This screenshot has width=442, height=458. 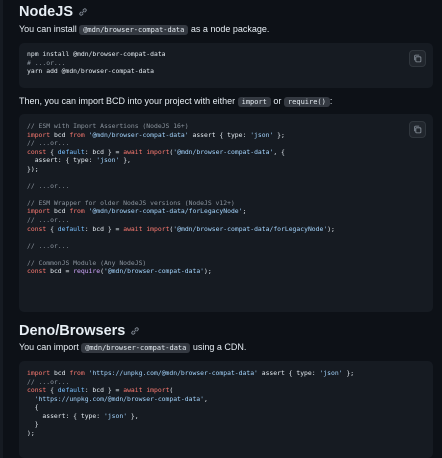 I want to click on code-line: });, so click(x=33, y=168).